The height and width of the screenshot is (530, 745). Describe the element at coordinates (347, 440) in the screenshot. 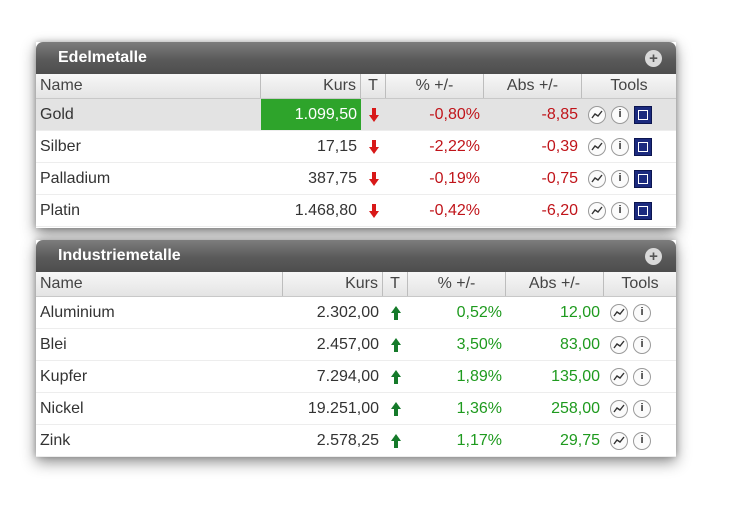

I see `row-kurs: 2.578,25` at that location.